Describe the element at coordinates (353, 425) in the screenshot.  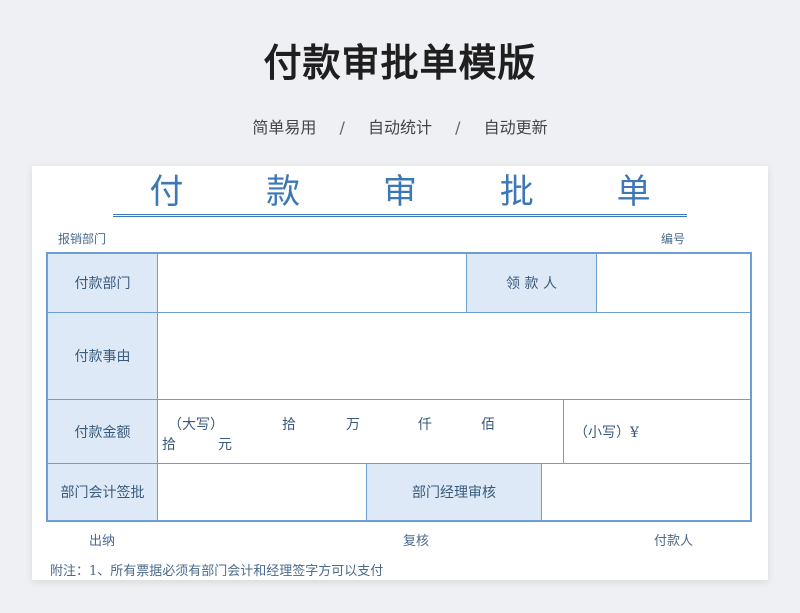
I see `unit-ten-thousand: 万` at that location.